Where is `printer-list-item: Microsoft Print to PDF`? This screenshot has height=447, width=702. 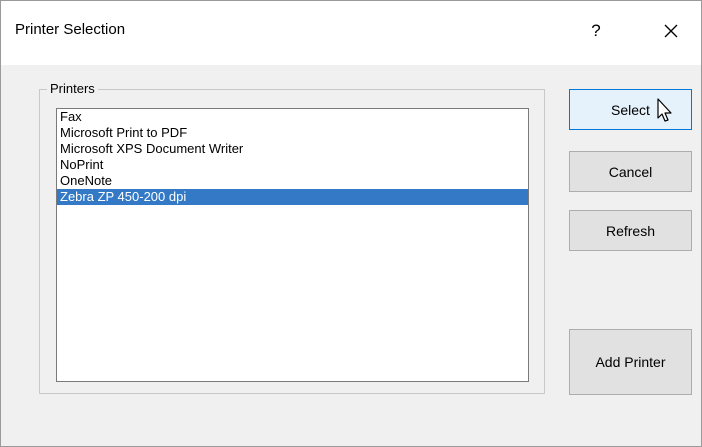 printer-list-item: Microsoft Print to PDF is located at coordinates (292, 133).